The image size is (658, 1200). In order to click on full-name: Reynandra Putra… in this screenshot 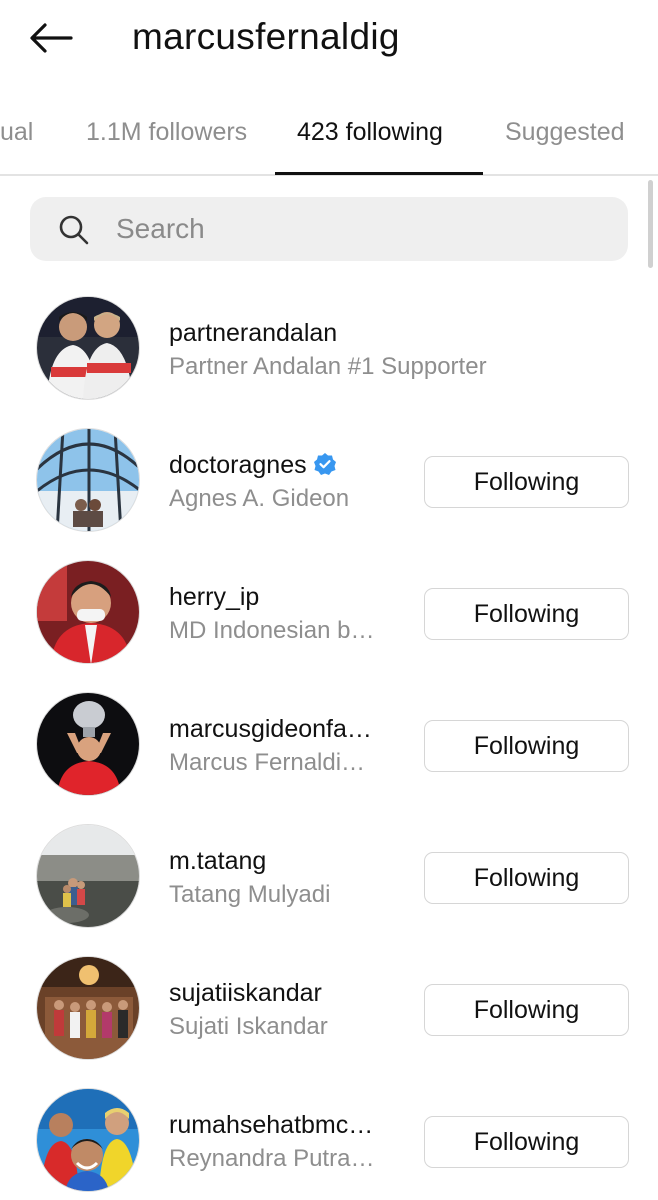, I will do `click(272, 1158)`.